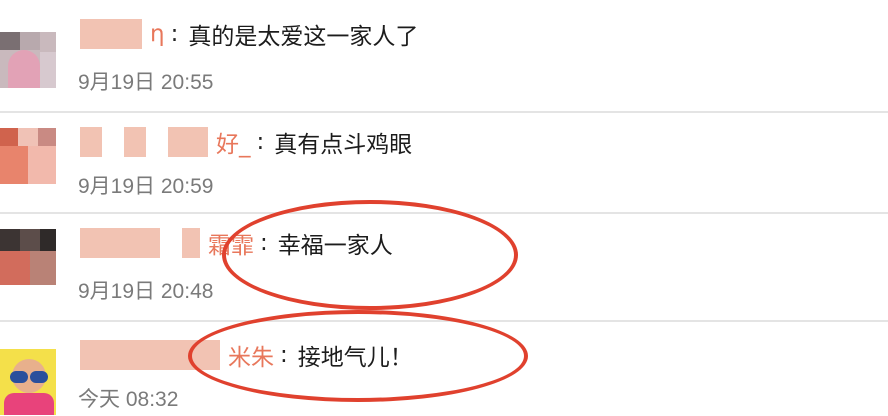  I want to click on comment-text: 真的是太爱这一家人了, so click(303, 37).